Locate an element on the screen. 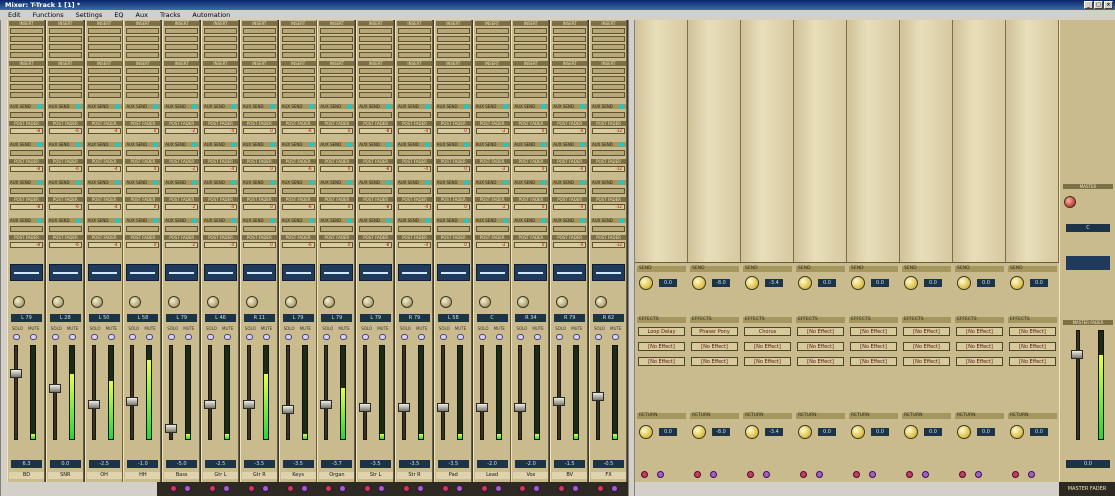  channel-name: Lead is located at coordinates (492, 475).